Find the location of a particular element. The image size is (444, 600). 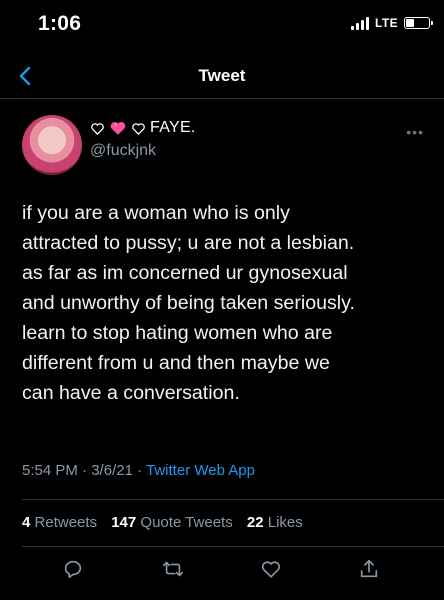

battery-level is located at coordinates (410, 23).